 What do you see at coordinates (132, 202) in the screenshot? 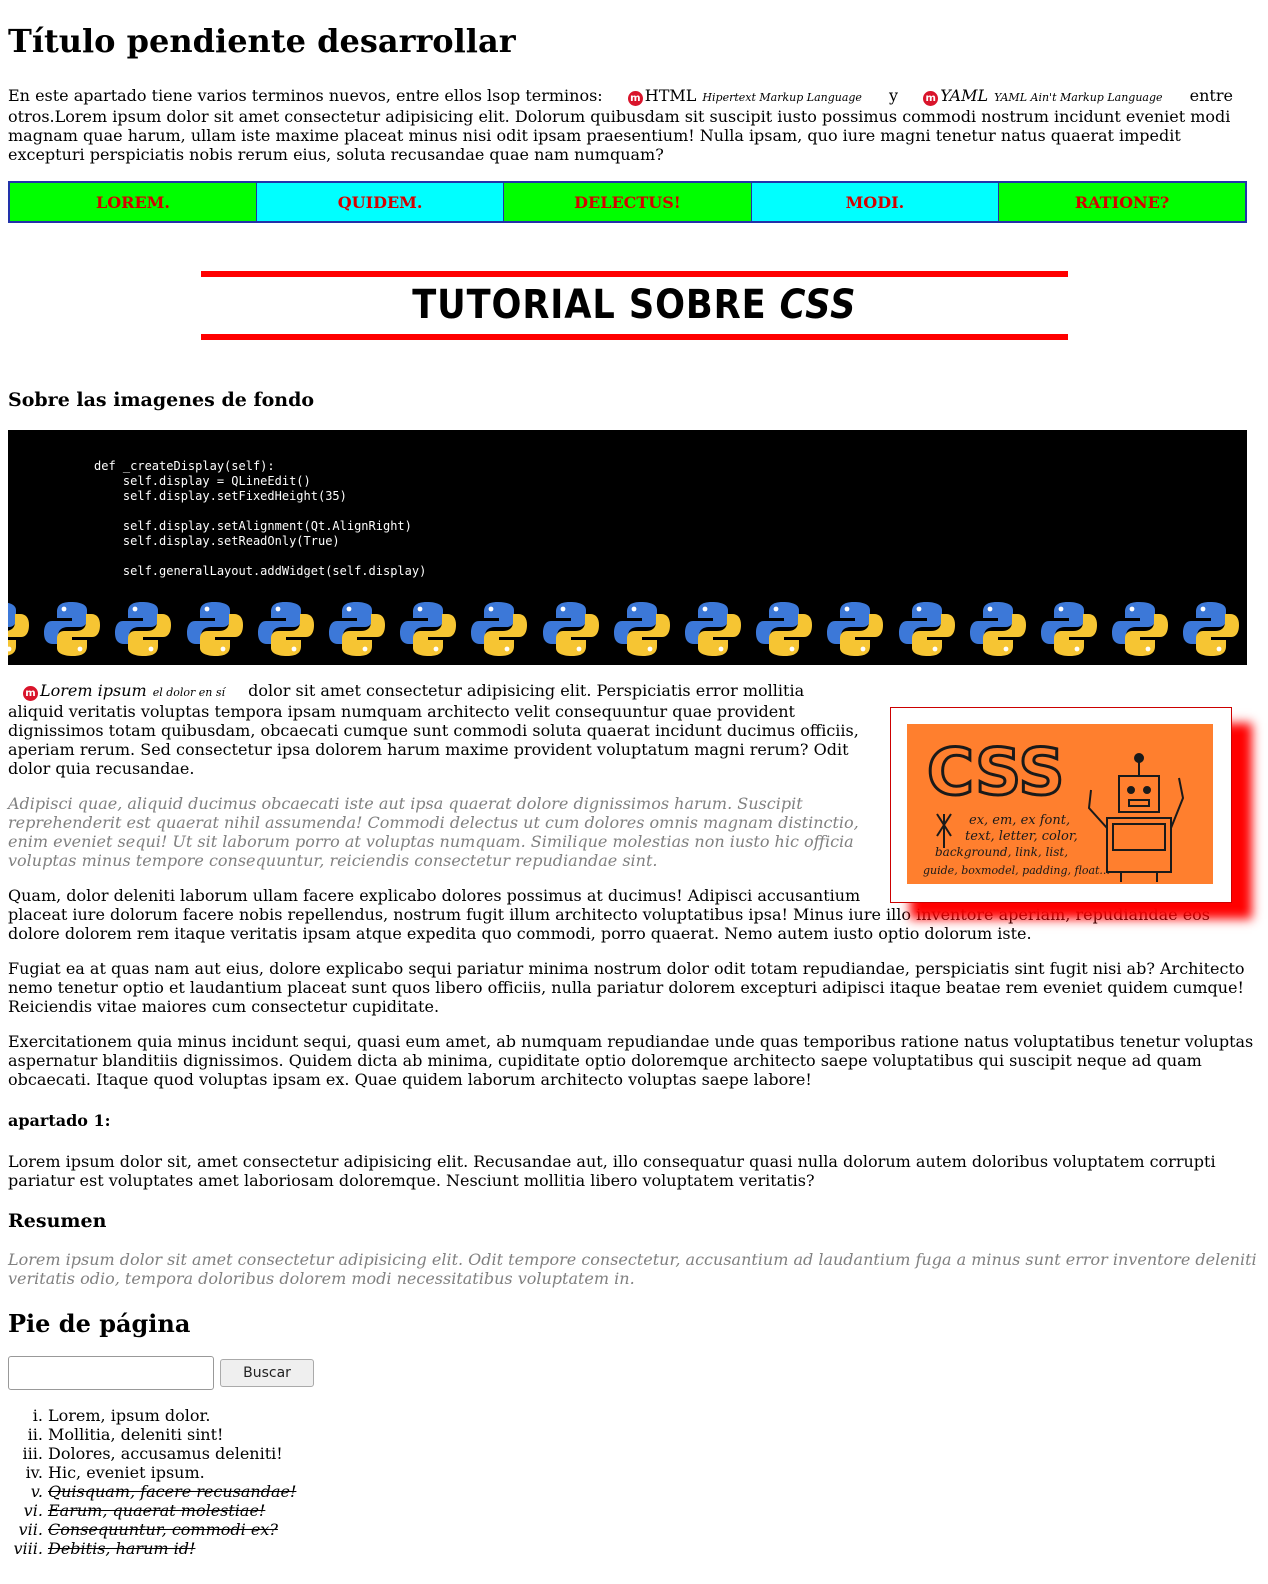
I see `nav-item-lorem: LOREM.` at bounding box center [132, 202].